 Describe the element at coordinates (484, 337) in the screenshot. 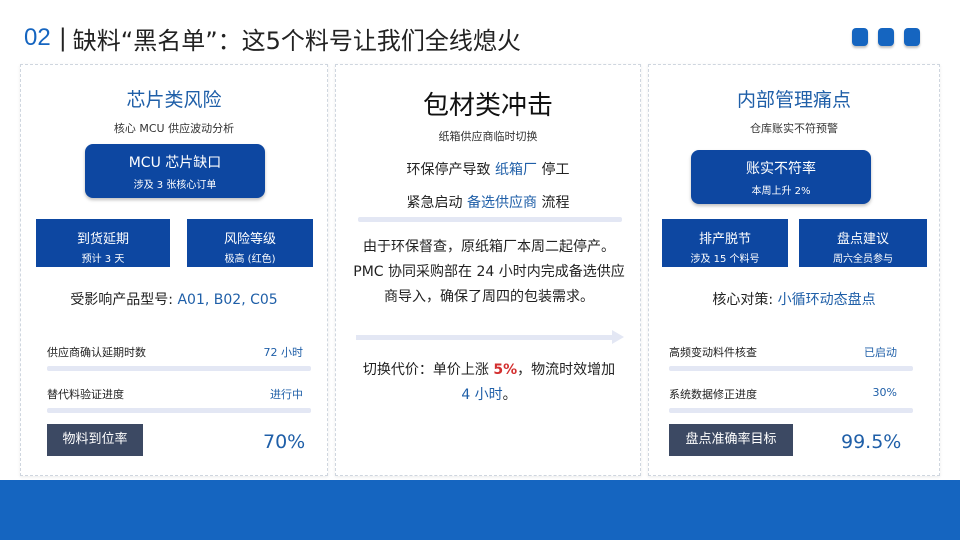

I see `flow-arrow-line` at that location.